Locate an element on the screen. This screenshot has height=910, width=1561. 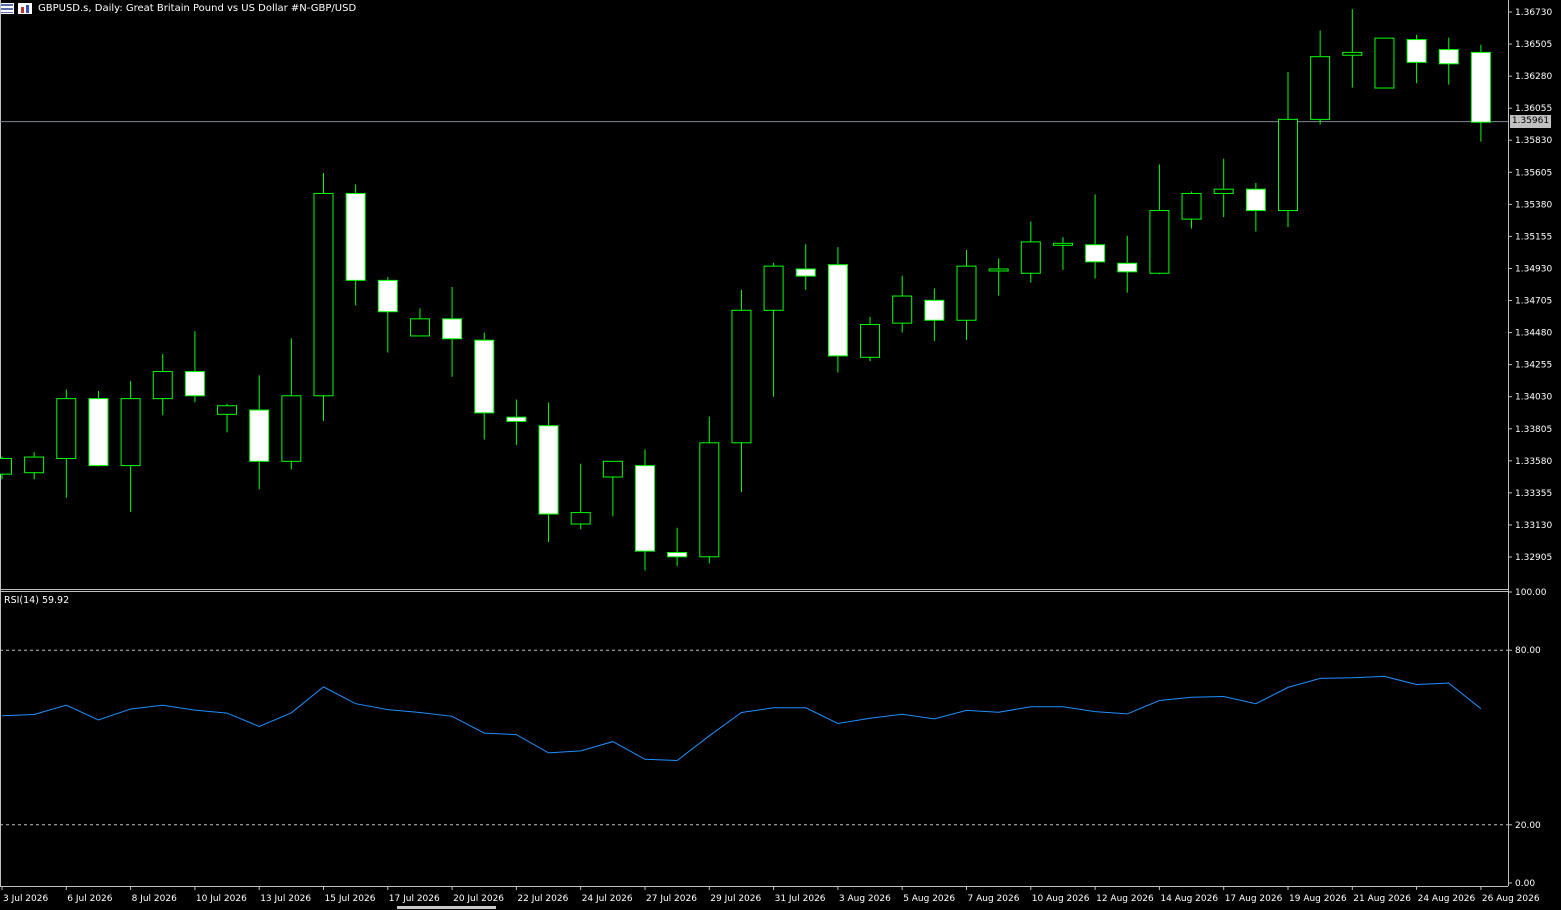
time-tick-label: 26 Aug 2026 is located at coordinates (1511, 899).